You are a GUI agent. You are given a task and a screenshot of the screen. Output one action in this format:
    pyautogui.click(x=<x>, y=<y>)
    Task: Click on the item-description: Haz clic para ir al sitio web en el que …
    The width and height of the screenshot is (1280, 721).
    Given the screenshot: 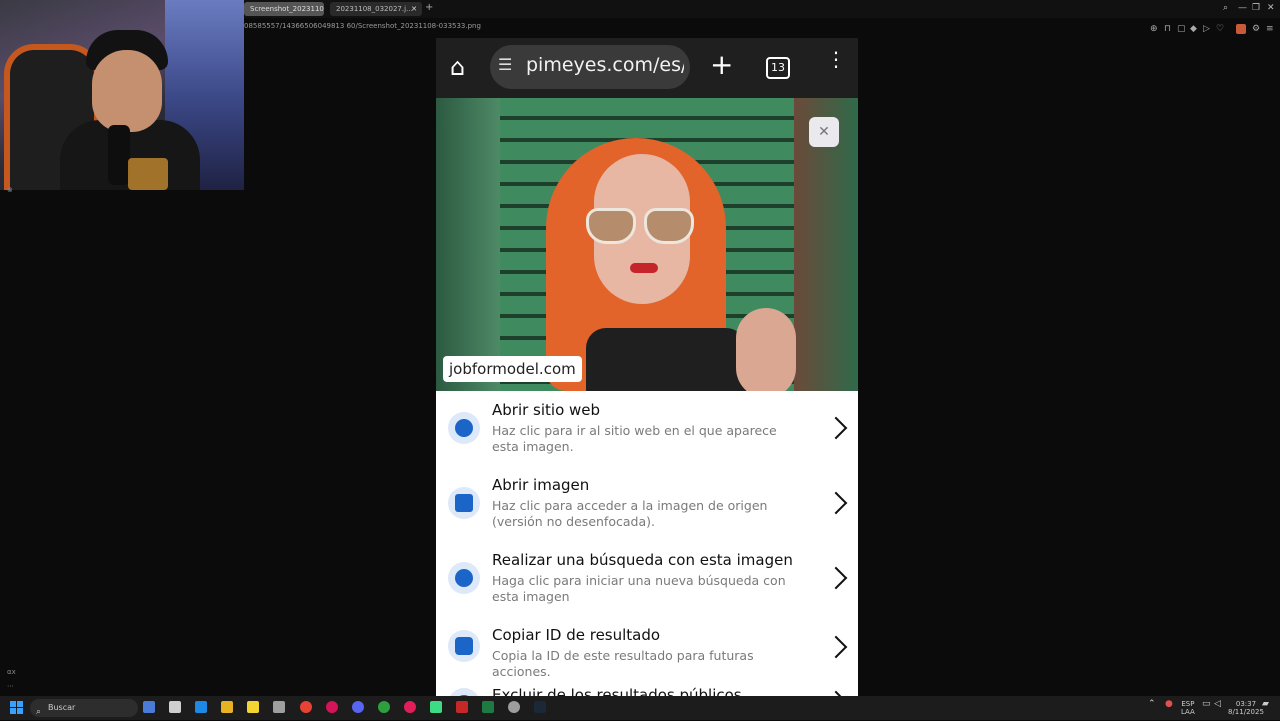 What is the action you would take?
    pyautogui.click(x=634, y=438)
    